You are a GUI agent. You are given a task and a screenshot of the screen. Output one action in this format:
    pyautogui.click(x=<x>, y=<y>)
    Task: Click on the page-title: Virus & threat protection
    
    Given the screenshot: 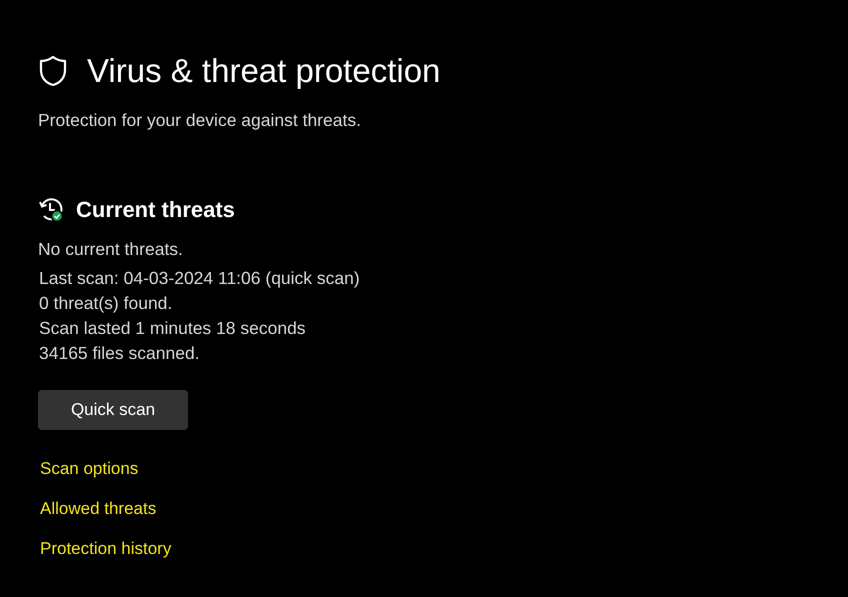 What is the action you would take?
    pyautogui.click(x=263, y=71)
    